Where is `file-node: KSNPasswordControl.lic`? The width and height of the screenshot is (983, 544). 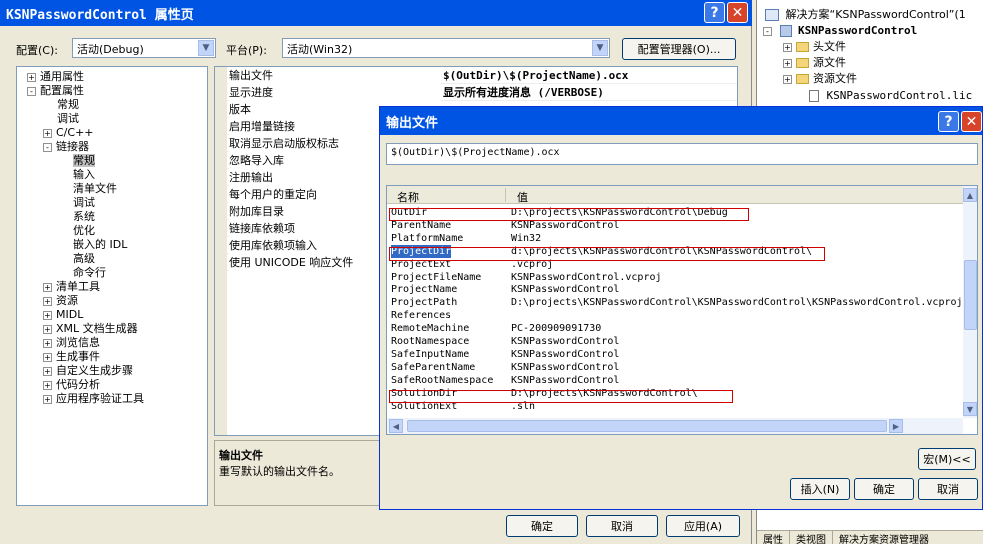
file-node: KSNPasswordControl.lic is located at coordinates (890, 96).